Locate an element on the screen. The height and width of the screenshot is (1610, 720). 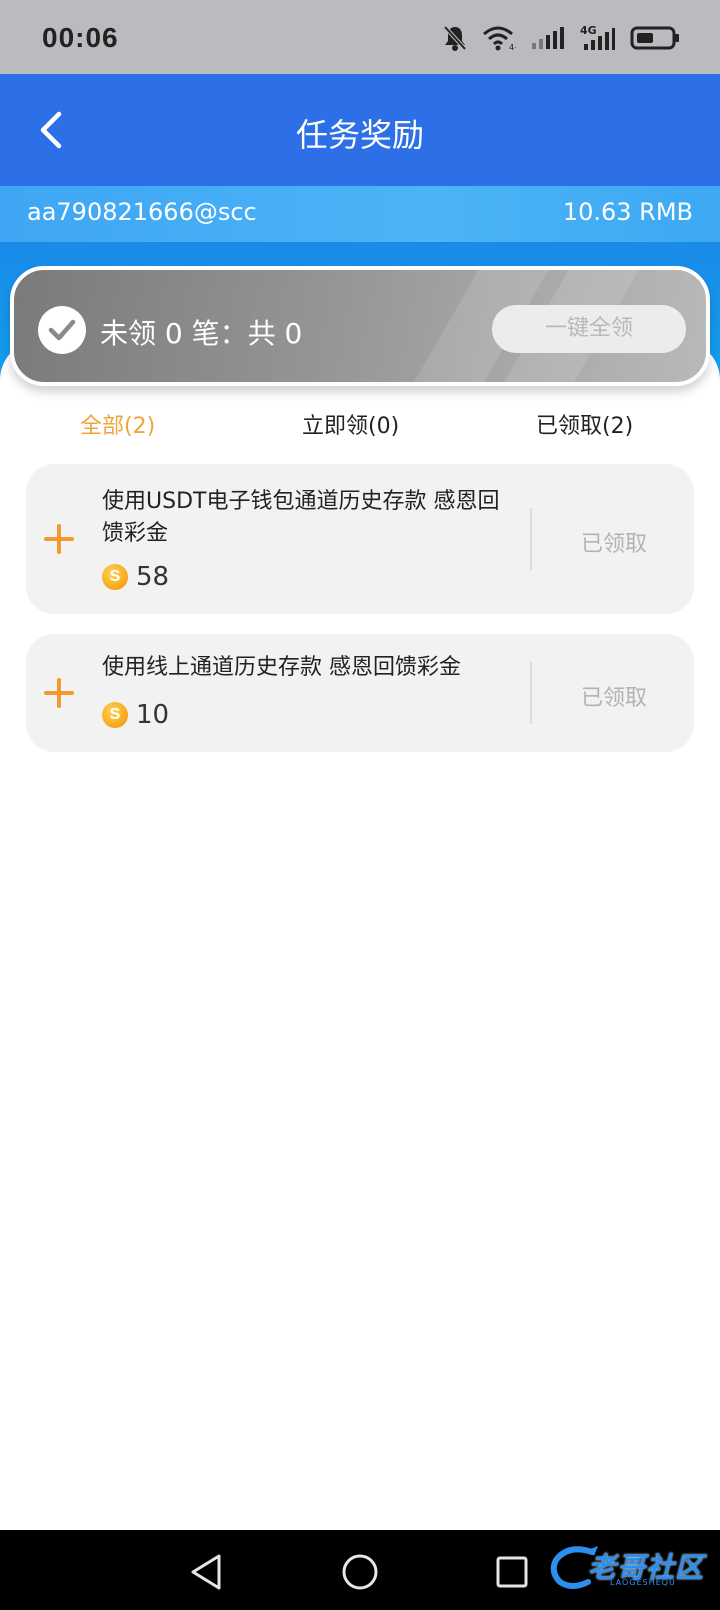
svg-text: 4G is located at coordinates (588, 30).